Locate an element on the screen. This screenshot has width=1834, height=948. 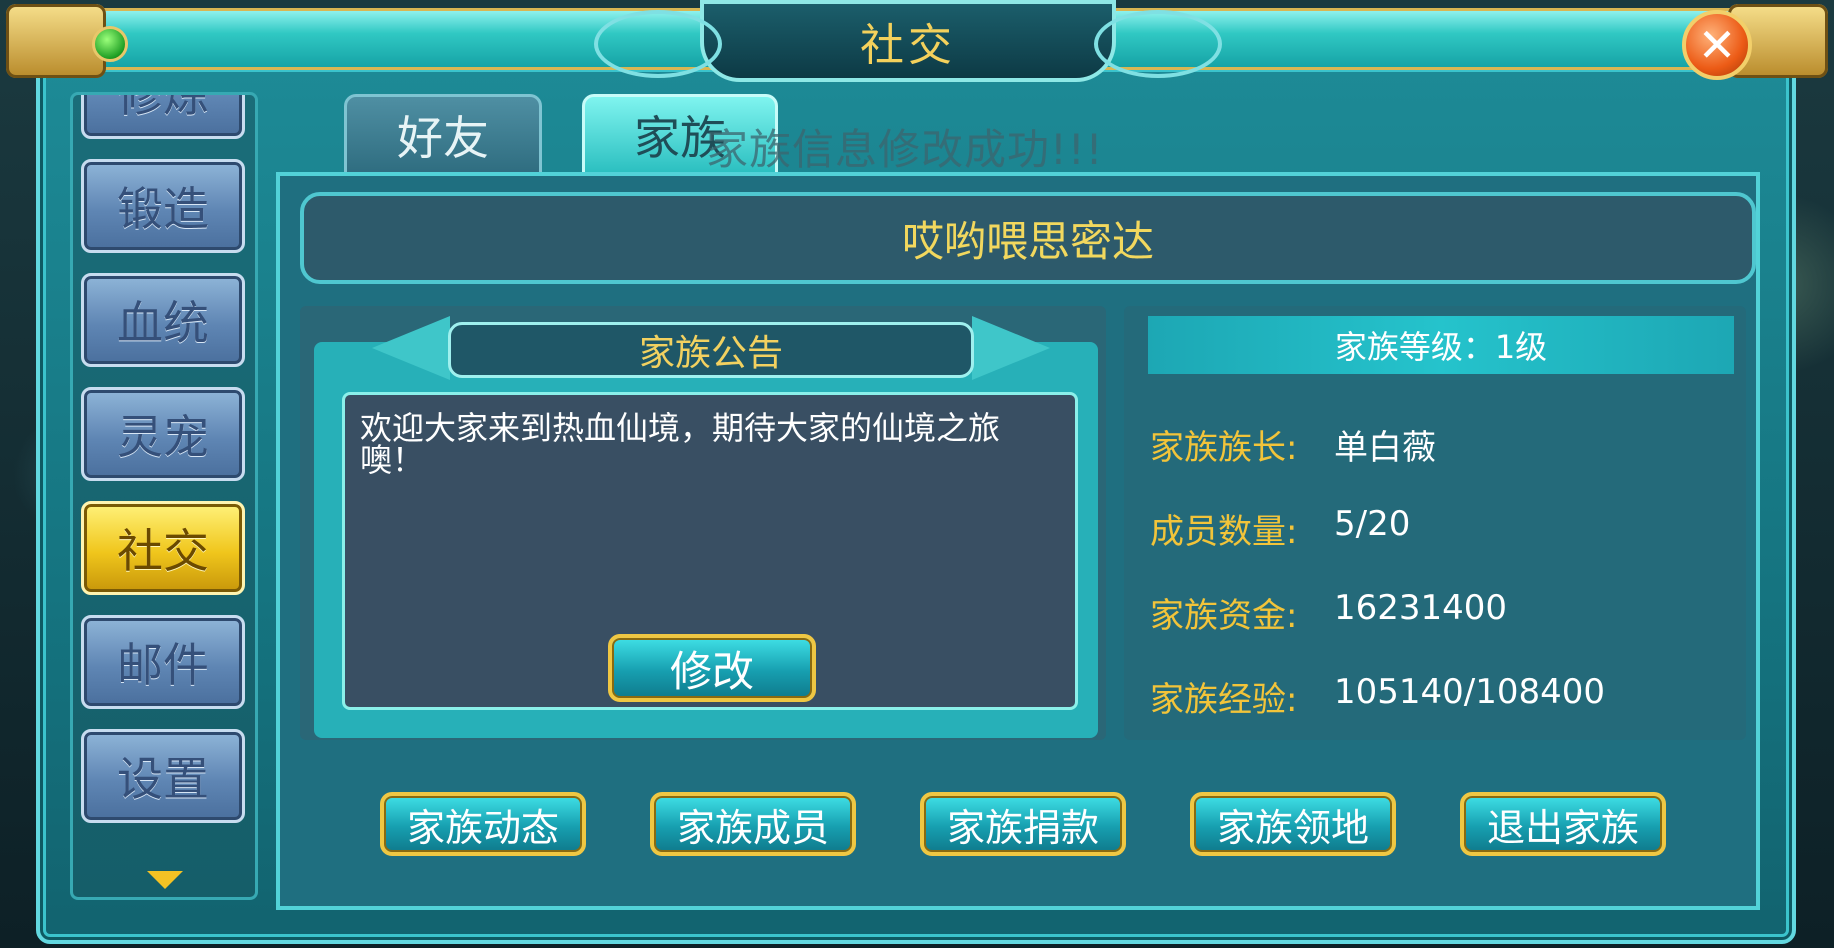
sidebar-item-social: 社交 is located at coordinates (163, 548).